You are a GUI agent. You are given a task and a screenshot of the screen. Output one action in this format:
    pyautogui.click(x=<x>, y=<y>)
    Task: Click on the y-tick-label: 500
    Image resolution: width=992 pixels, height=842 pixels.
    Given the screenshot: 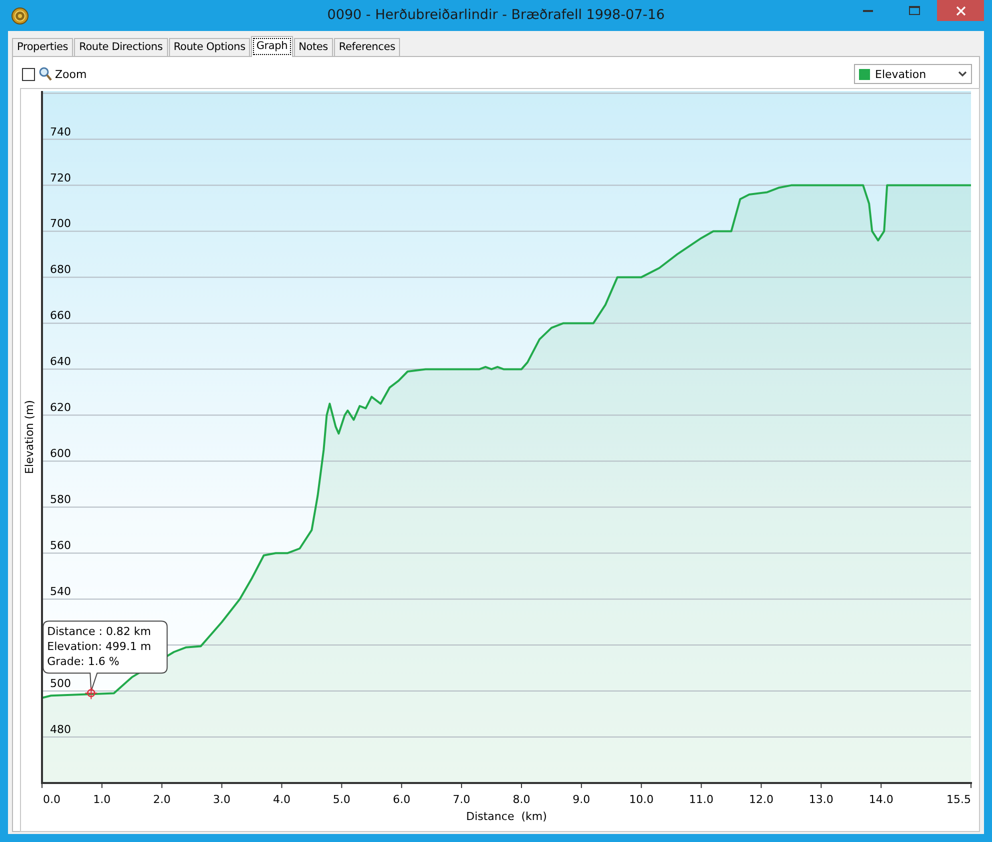 What is the action you would take?
    pyautogui.click(x=60, y=683)
    